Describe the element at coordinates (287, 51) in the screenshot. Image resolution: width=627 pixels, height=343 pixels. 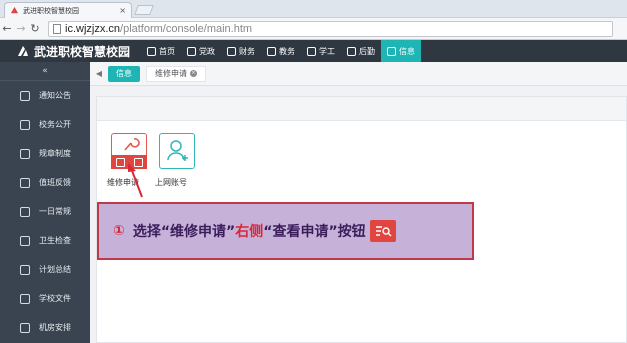
I see `nav-label: 教务` at that location.